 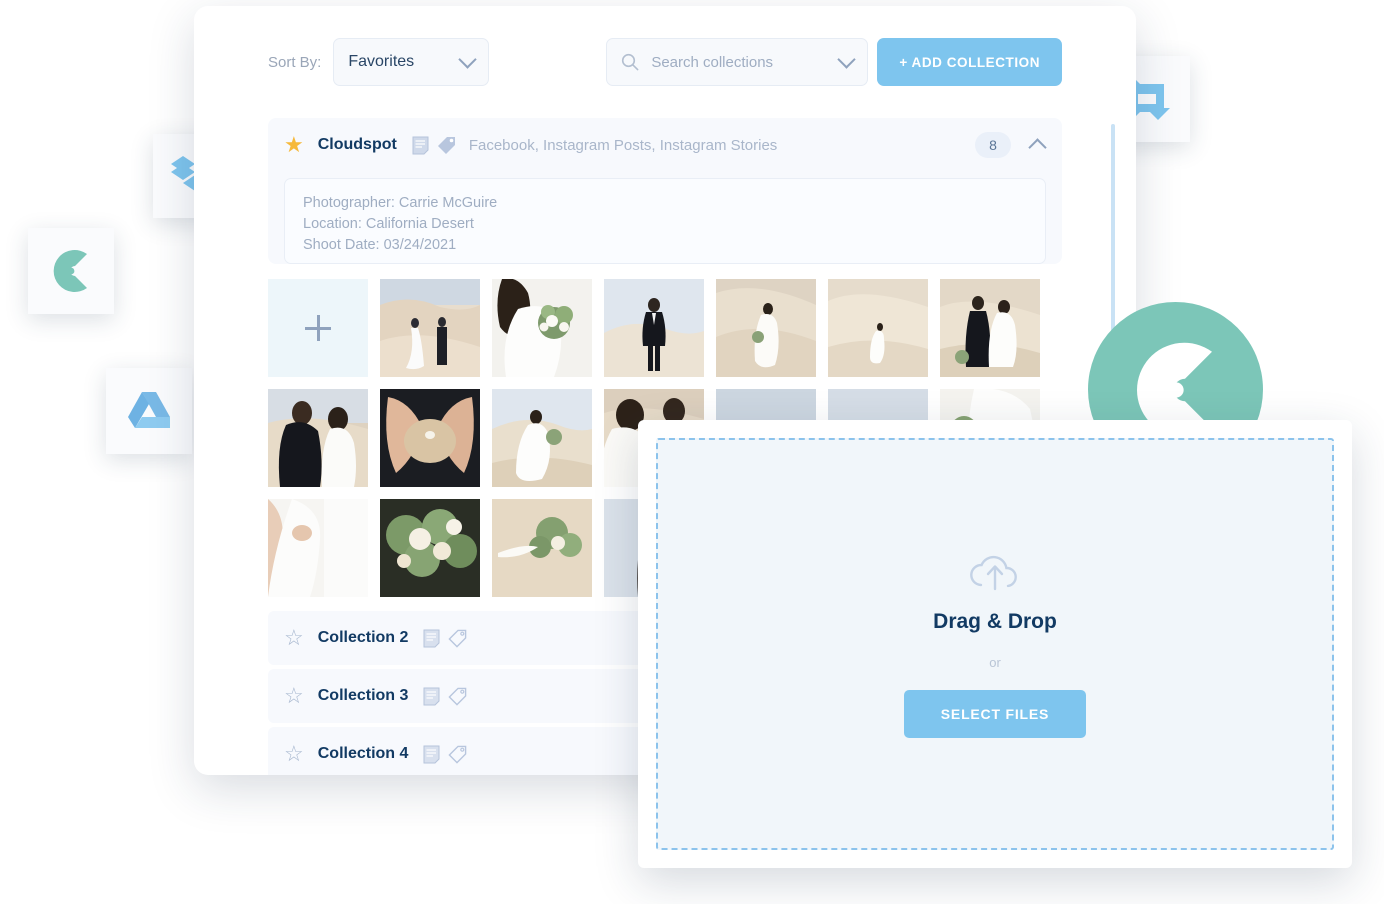 I want to click on collection-name: Collection 4, so click(x=363, y=753).